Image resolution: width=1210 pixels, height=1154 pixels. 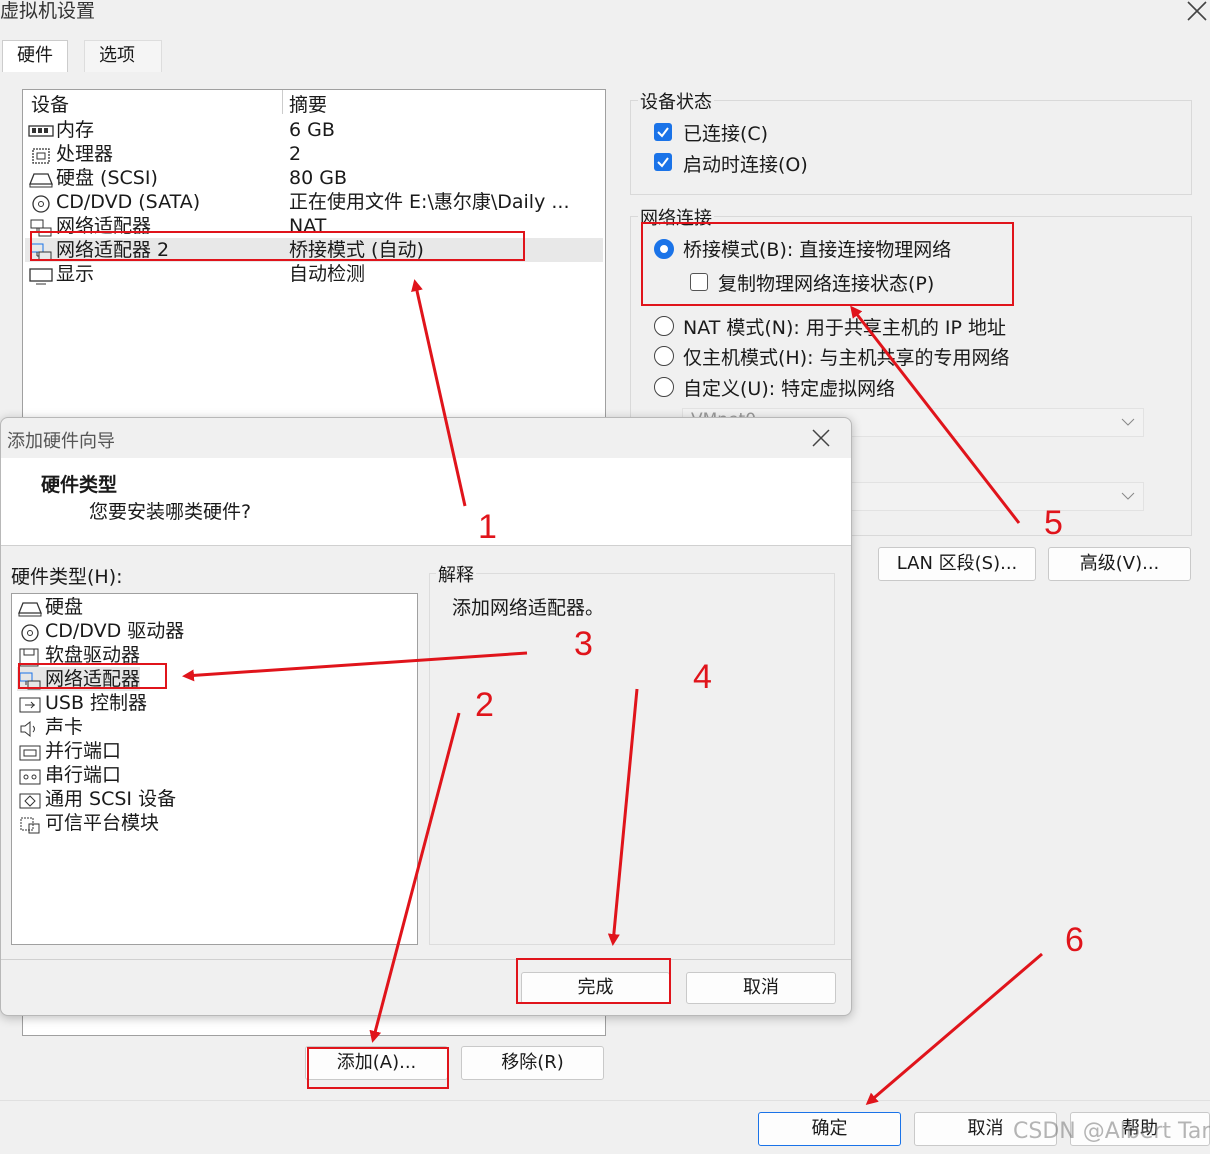 What do you see at coordinates (702, 677) in the screenshot?
I see `annotation-number-4: 4` at bounding box center [702, 677].